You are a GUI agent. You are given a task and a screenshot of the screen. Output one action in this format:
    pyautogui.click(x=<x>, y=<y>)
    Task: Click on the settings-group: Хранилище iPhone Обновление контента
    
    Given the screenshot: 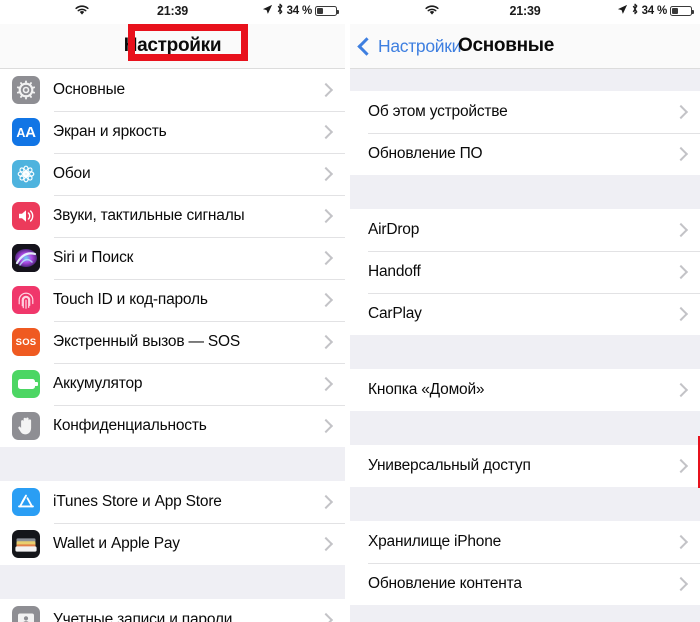 What is the action you would take?
    pyautogui.click(x=525, y=563)
    